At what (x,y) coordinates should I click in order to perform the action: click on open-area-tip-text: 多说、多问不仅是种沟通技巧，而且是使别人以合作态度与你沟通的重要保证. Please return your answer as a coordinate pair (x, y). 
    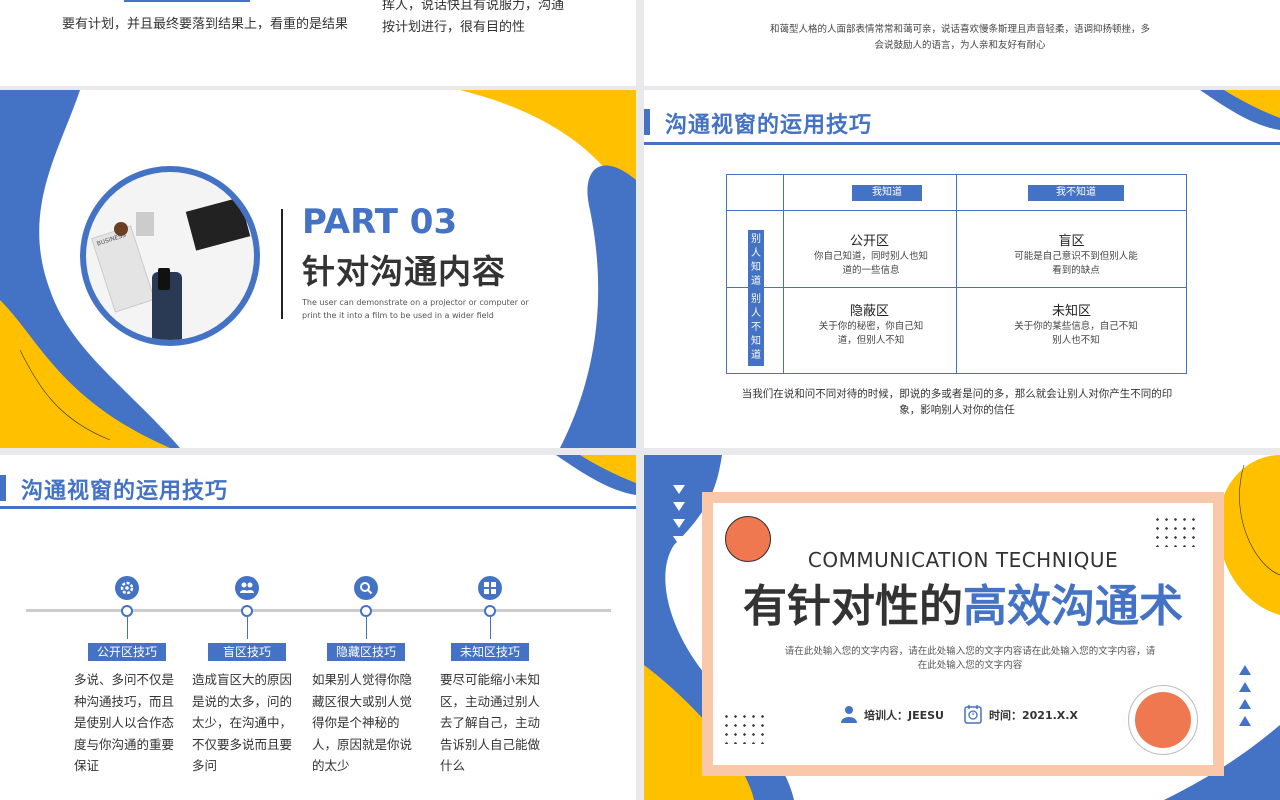
    Looking at the image, I should click on (124, 722).